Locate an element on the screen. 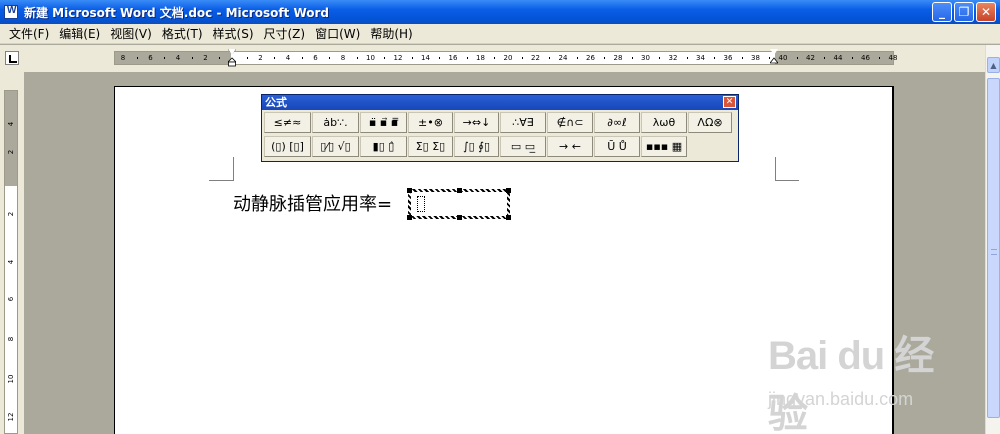 The image size is (1000, 434). logical-symbols-button: ∴∀∃ is located at coordinates (523, 122).